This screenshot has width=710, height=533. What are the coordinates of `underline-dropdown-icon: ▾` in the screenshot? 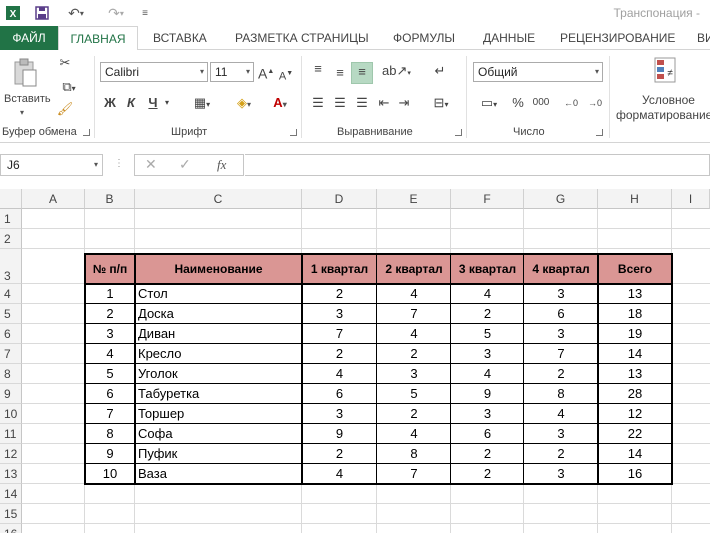 It's located at (167, 103).